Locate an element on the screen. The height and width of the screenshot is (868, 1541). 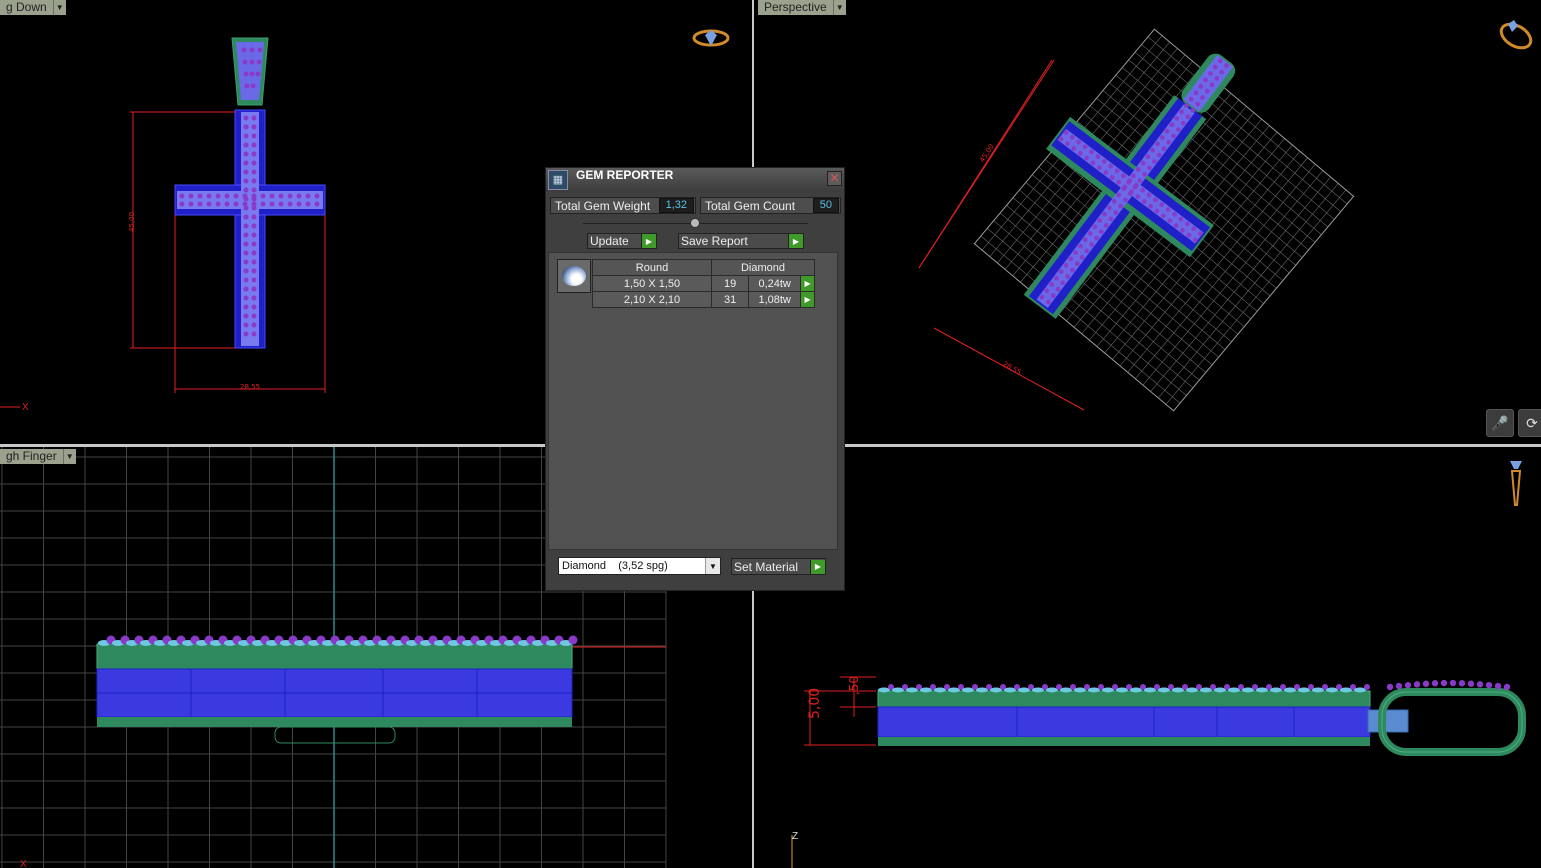
panel-title: GEM REPORTER is located at coordinates (625, 175).